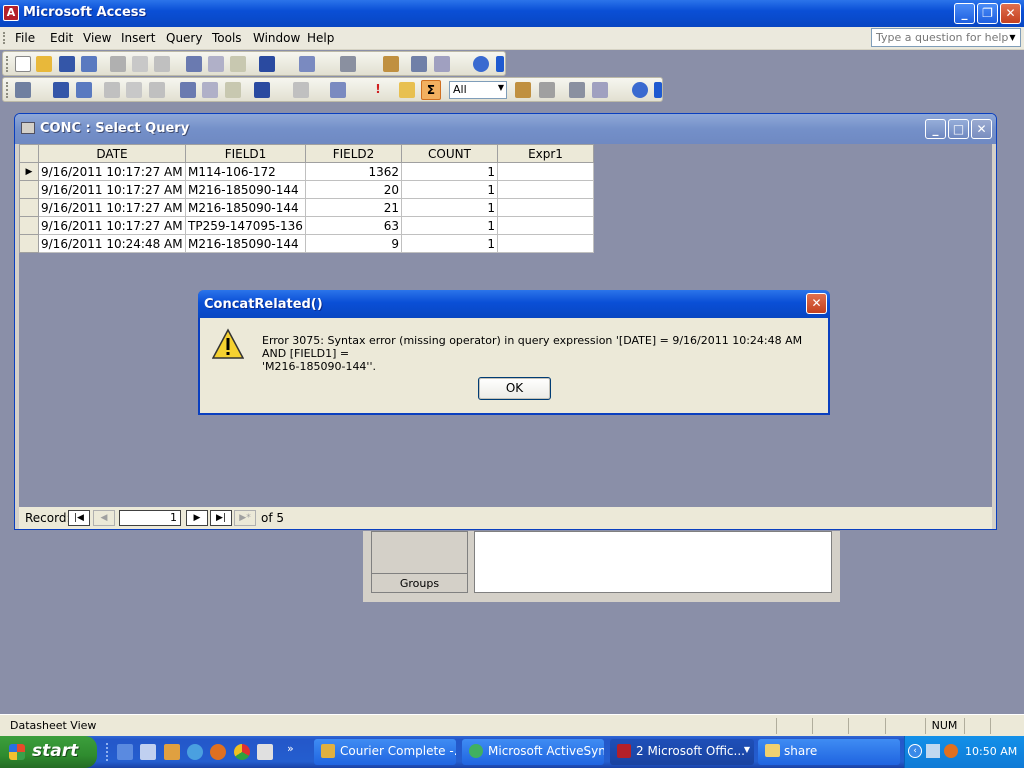 This screenshot has width=1024, height=768. What do you see at coordinates (353, 189) in the screenshot?
I see `cell-field2: 20` at bounding box center [353, 189].